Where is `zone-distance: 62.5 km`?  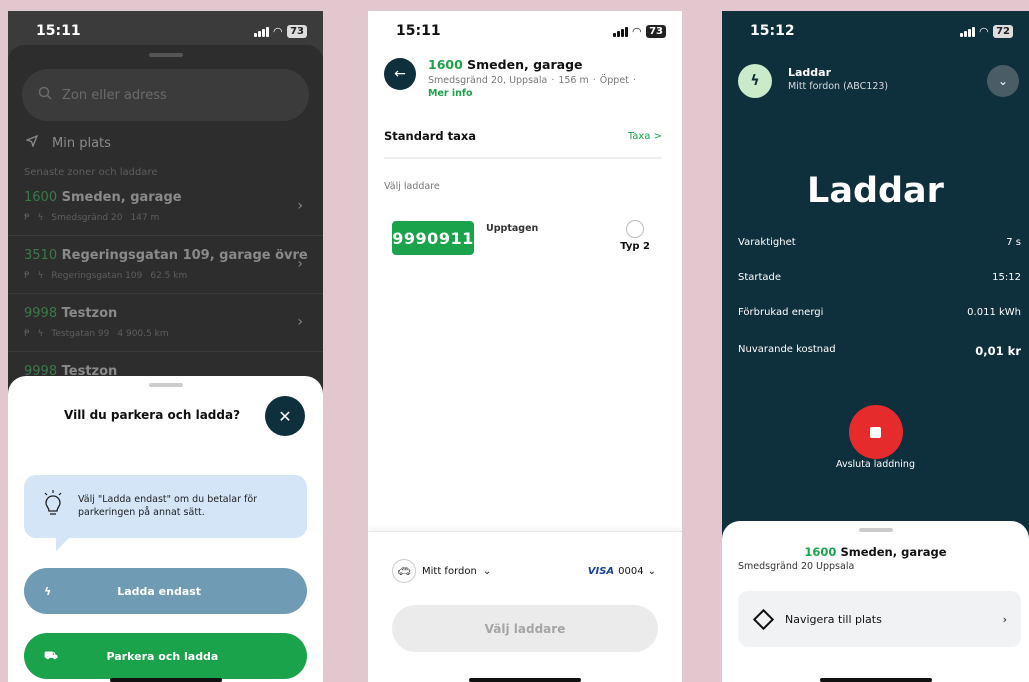
zone-distance: 62.5 km is located at coordinates (169, 276).